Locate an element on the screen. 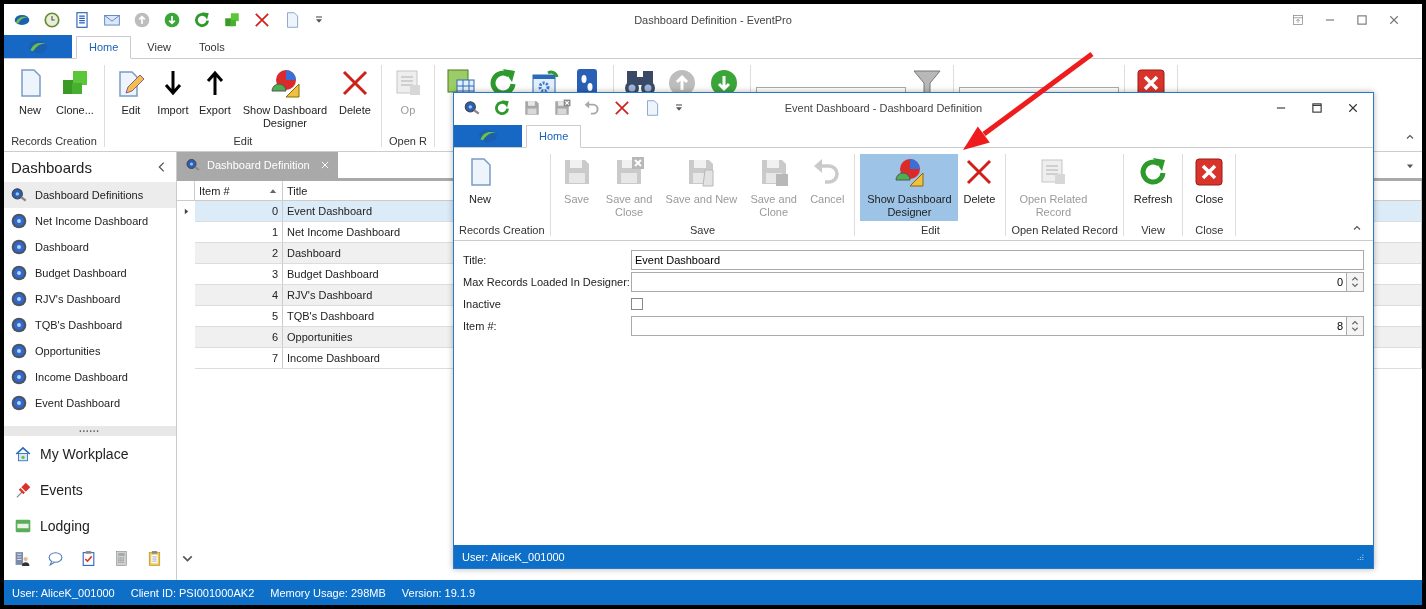 The width and height of the screenshot is (1426, 609). group-label: Close is located at coordinates (1209, 230).